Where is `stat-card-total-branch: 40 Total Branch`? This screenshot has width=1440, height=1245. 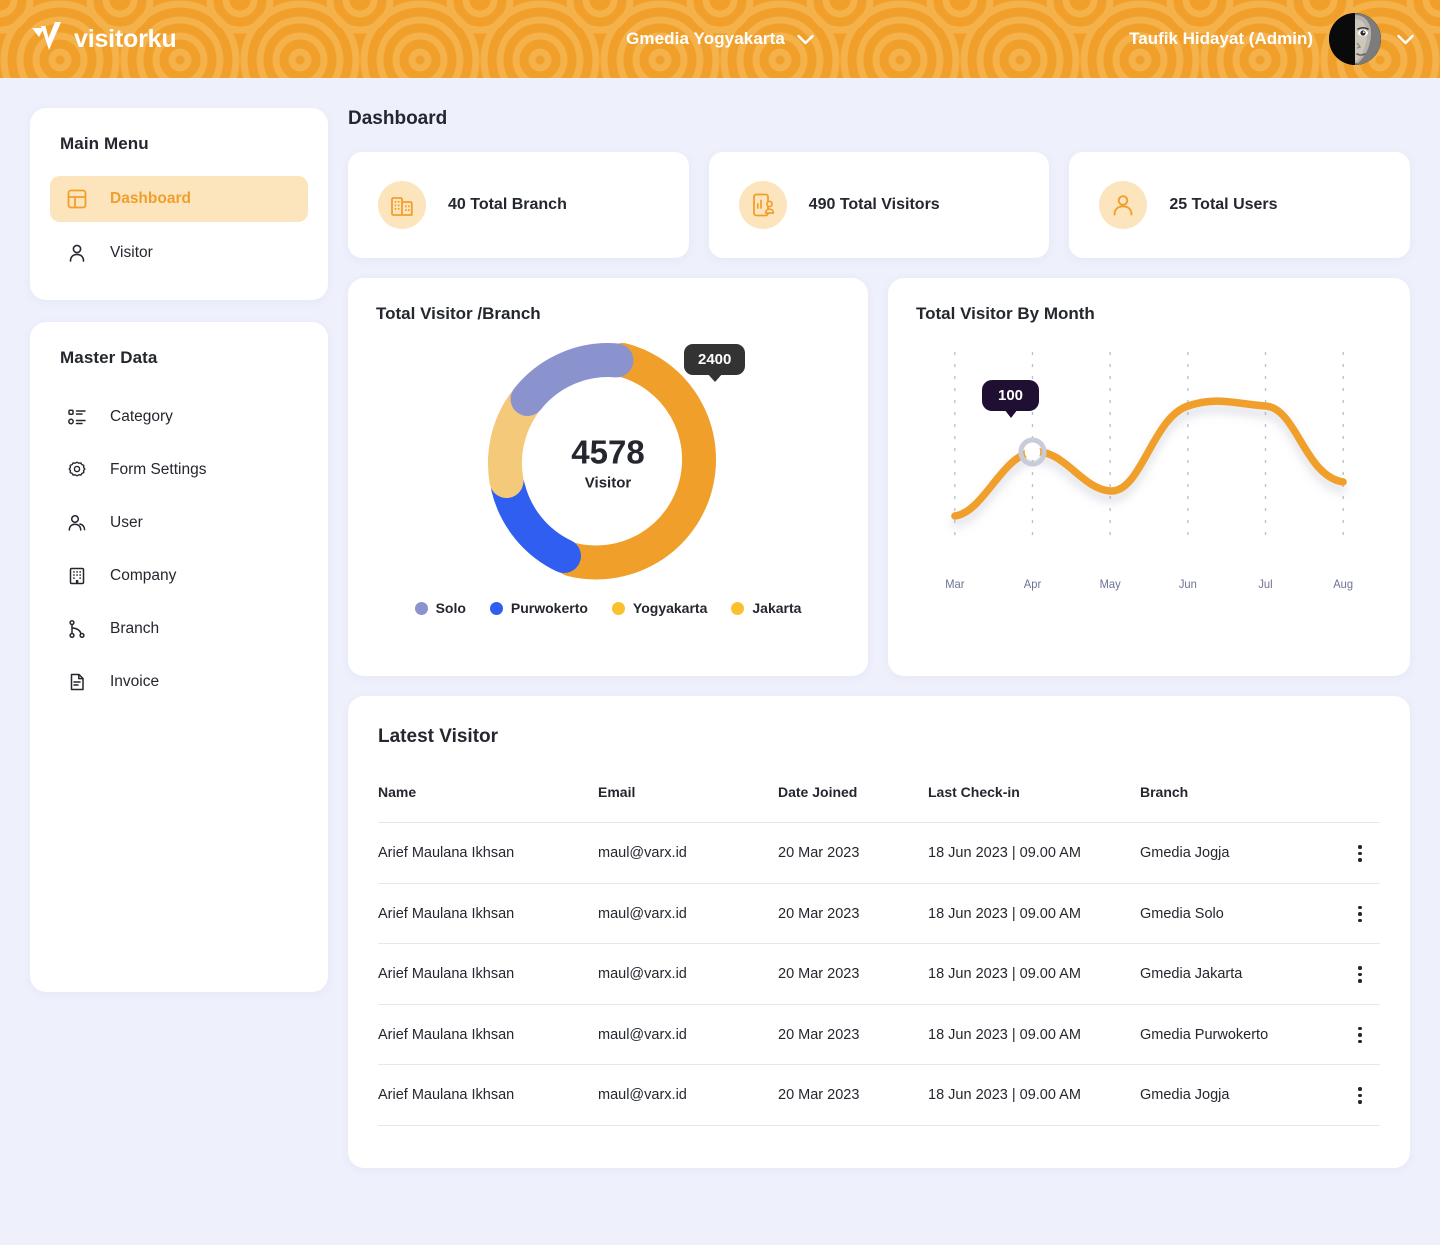 stat-card-total-branch: 40 Total Branch is located at coordinates (518, 205).